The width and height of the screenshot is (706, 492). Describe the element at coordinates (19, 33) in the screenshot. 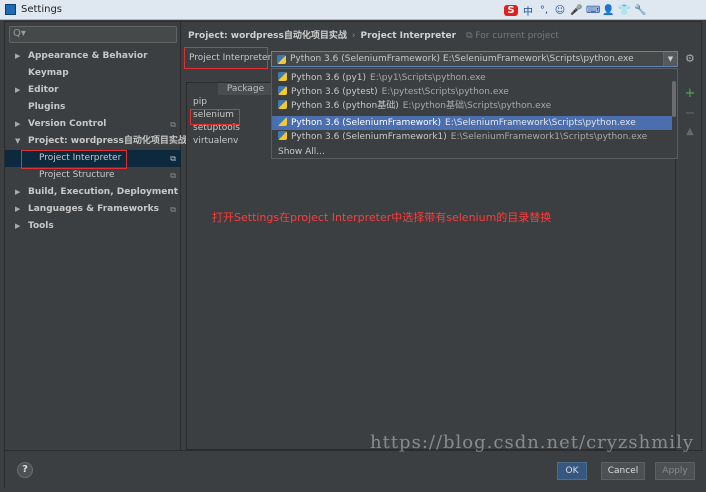

I see `search-icon: Q▾` at that location.